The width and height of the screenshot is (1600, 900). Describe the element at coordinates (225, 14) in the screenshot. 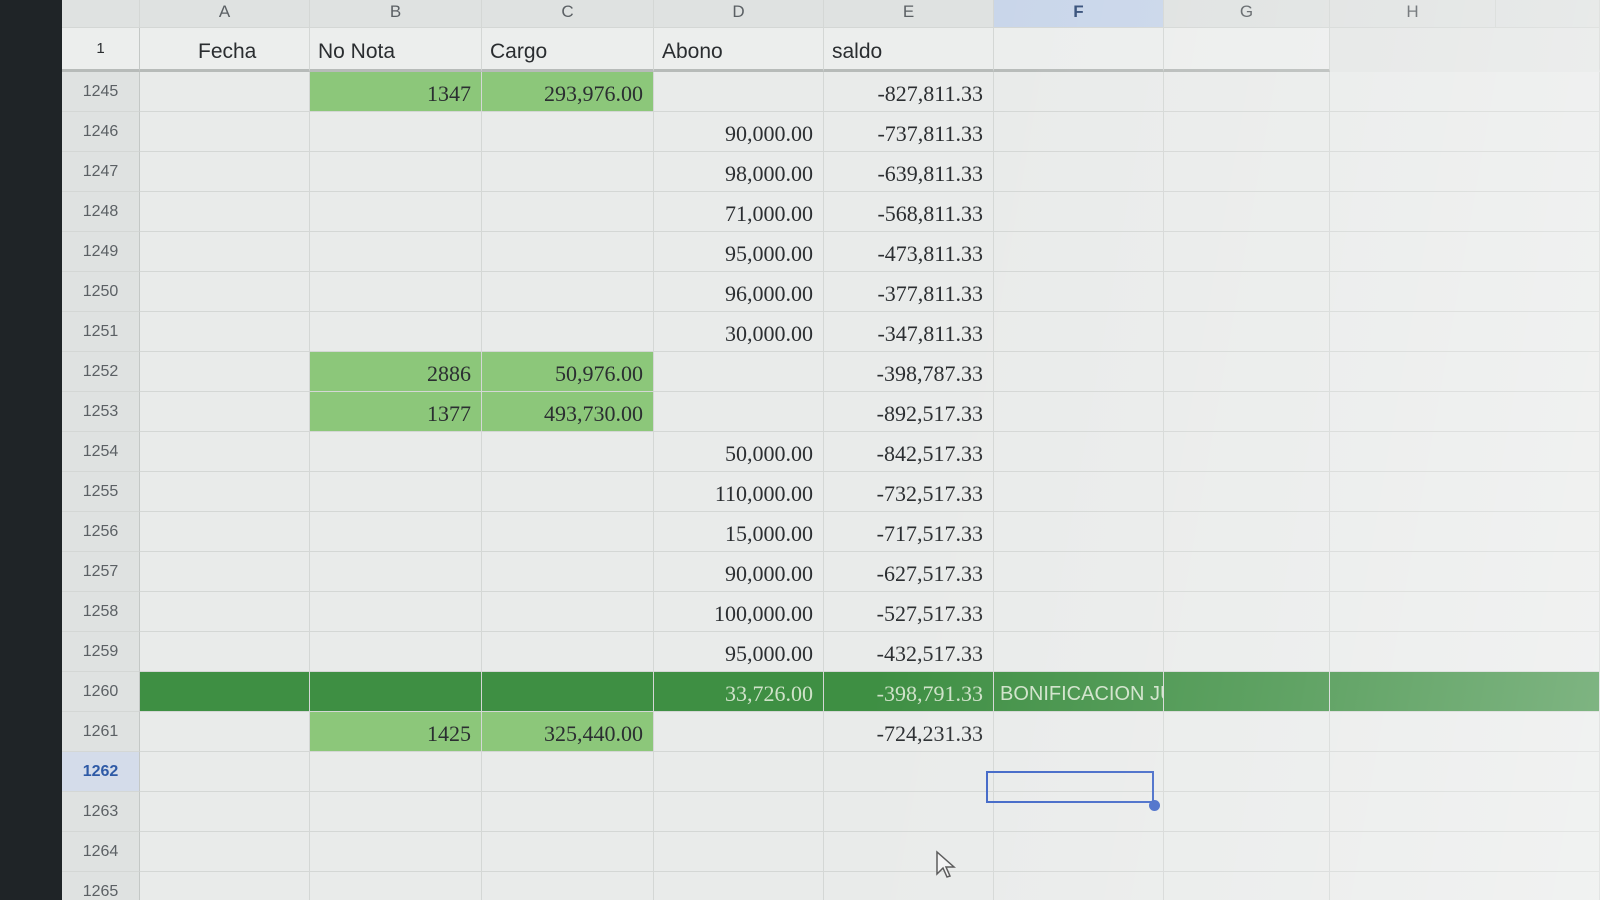

I see `column-header-a: A` at that location.